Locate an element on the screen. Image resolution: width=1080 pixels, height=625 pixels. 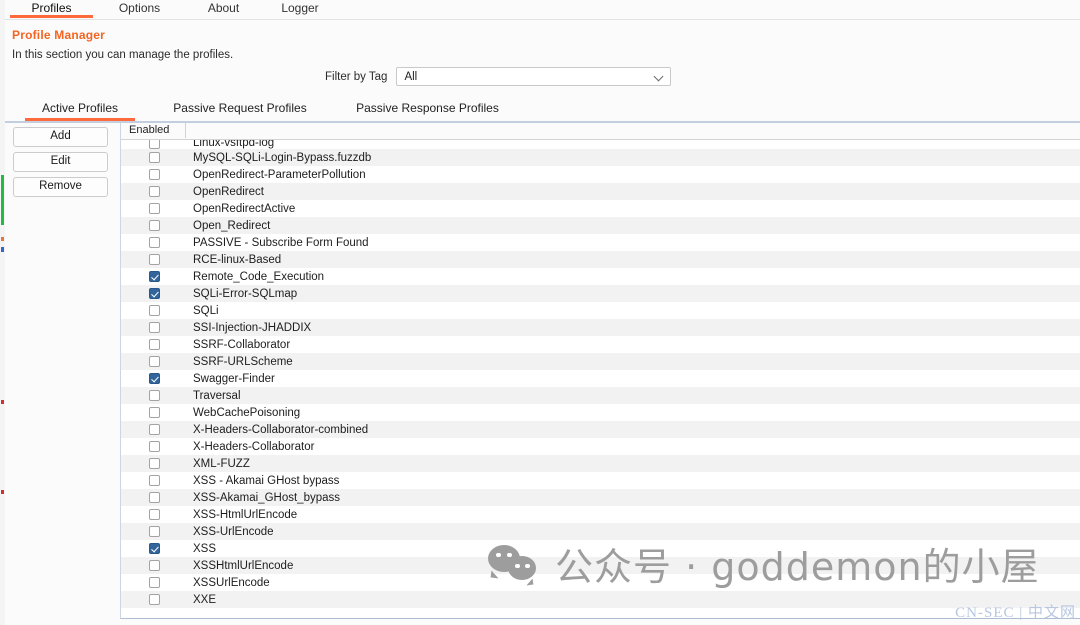
table-row: SQLi-Error-SQLmap is located at coordinates (600, 293).